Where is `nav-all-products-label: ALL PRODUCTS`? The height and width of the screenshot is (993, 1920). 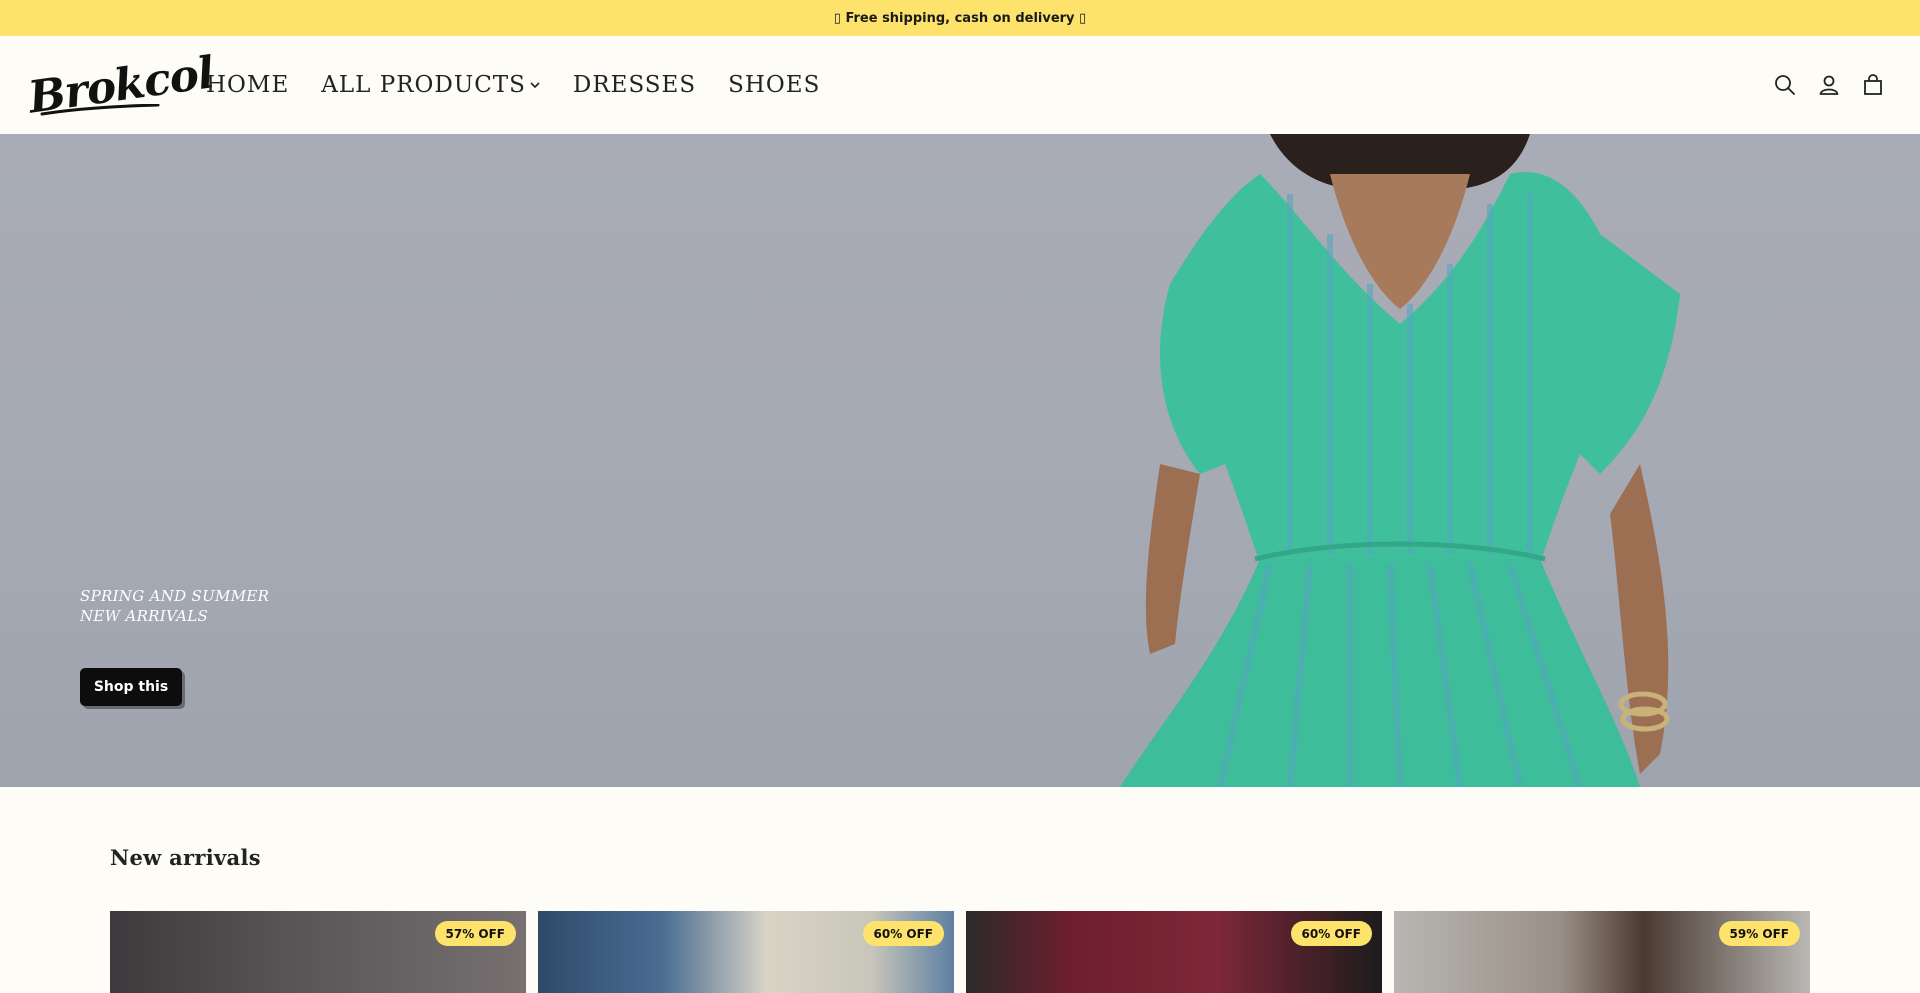
nav-all-products-label: ALL PRODUCTS is located at coordinates (423, 85).